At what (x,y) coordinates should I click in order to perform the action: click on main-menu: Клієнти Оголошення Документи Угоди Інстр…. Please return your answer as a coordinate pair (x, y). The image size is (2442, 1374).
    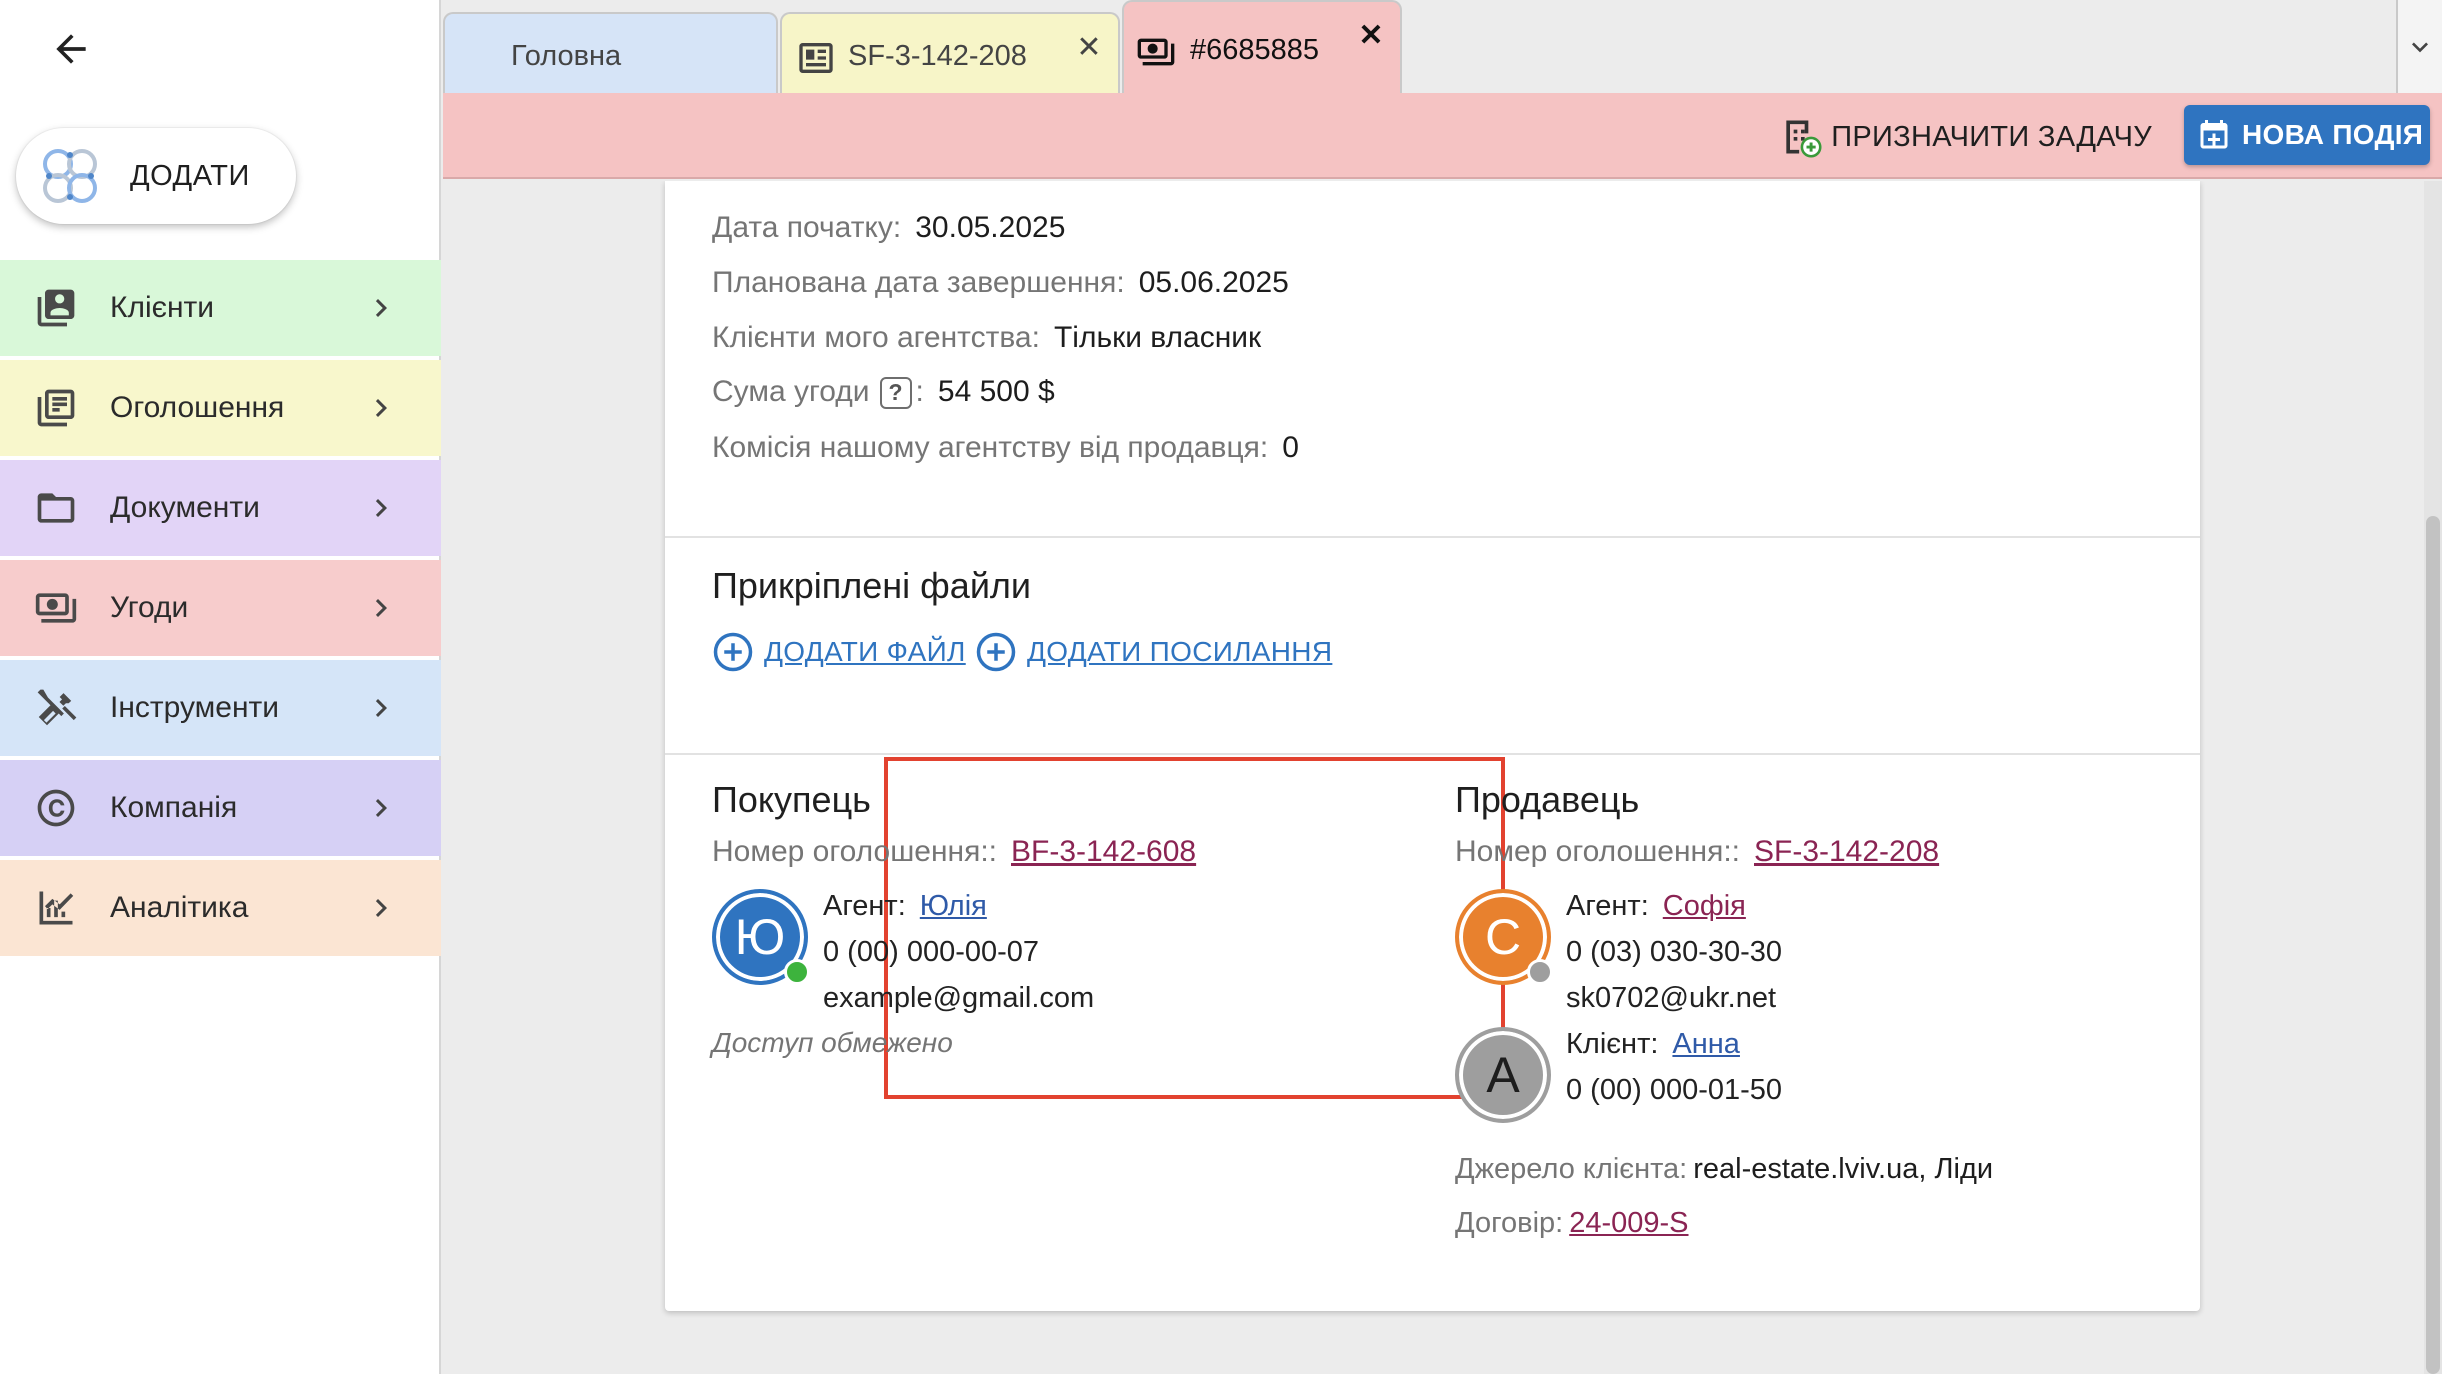
    Looking at the image, I should click on (220, 610).